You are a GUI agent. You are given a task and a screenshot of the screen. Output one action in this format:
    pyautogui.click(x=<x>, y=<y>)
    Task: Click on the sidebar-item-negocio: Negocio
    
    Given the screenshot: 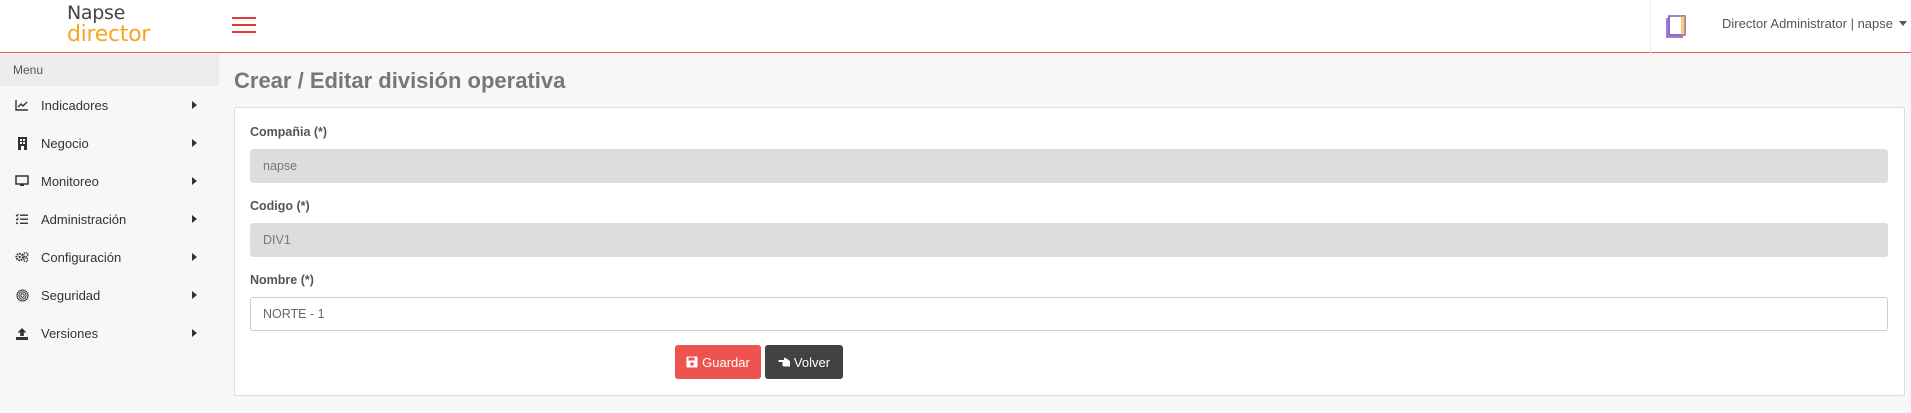 What is the action you would take?
    pyautogui.click(x=109, y=143)
    